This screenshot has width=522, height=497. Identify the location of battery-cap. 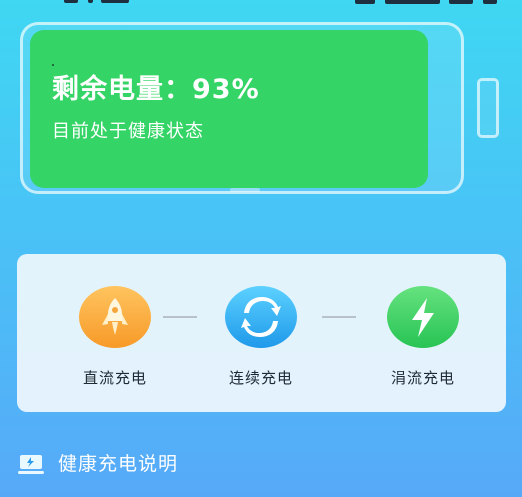
(488, 108).